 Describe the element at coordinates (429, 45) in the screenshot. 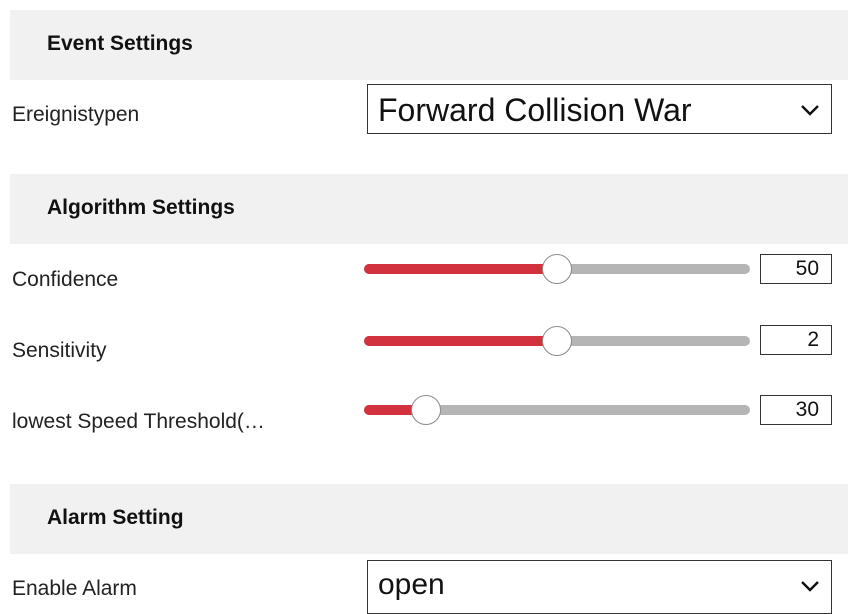

I see `event-settings-header: Event Settings` at that location.